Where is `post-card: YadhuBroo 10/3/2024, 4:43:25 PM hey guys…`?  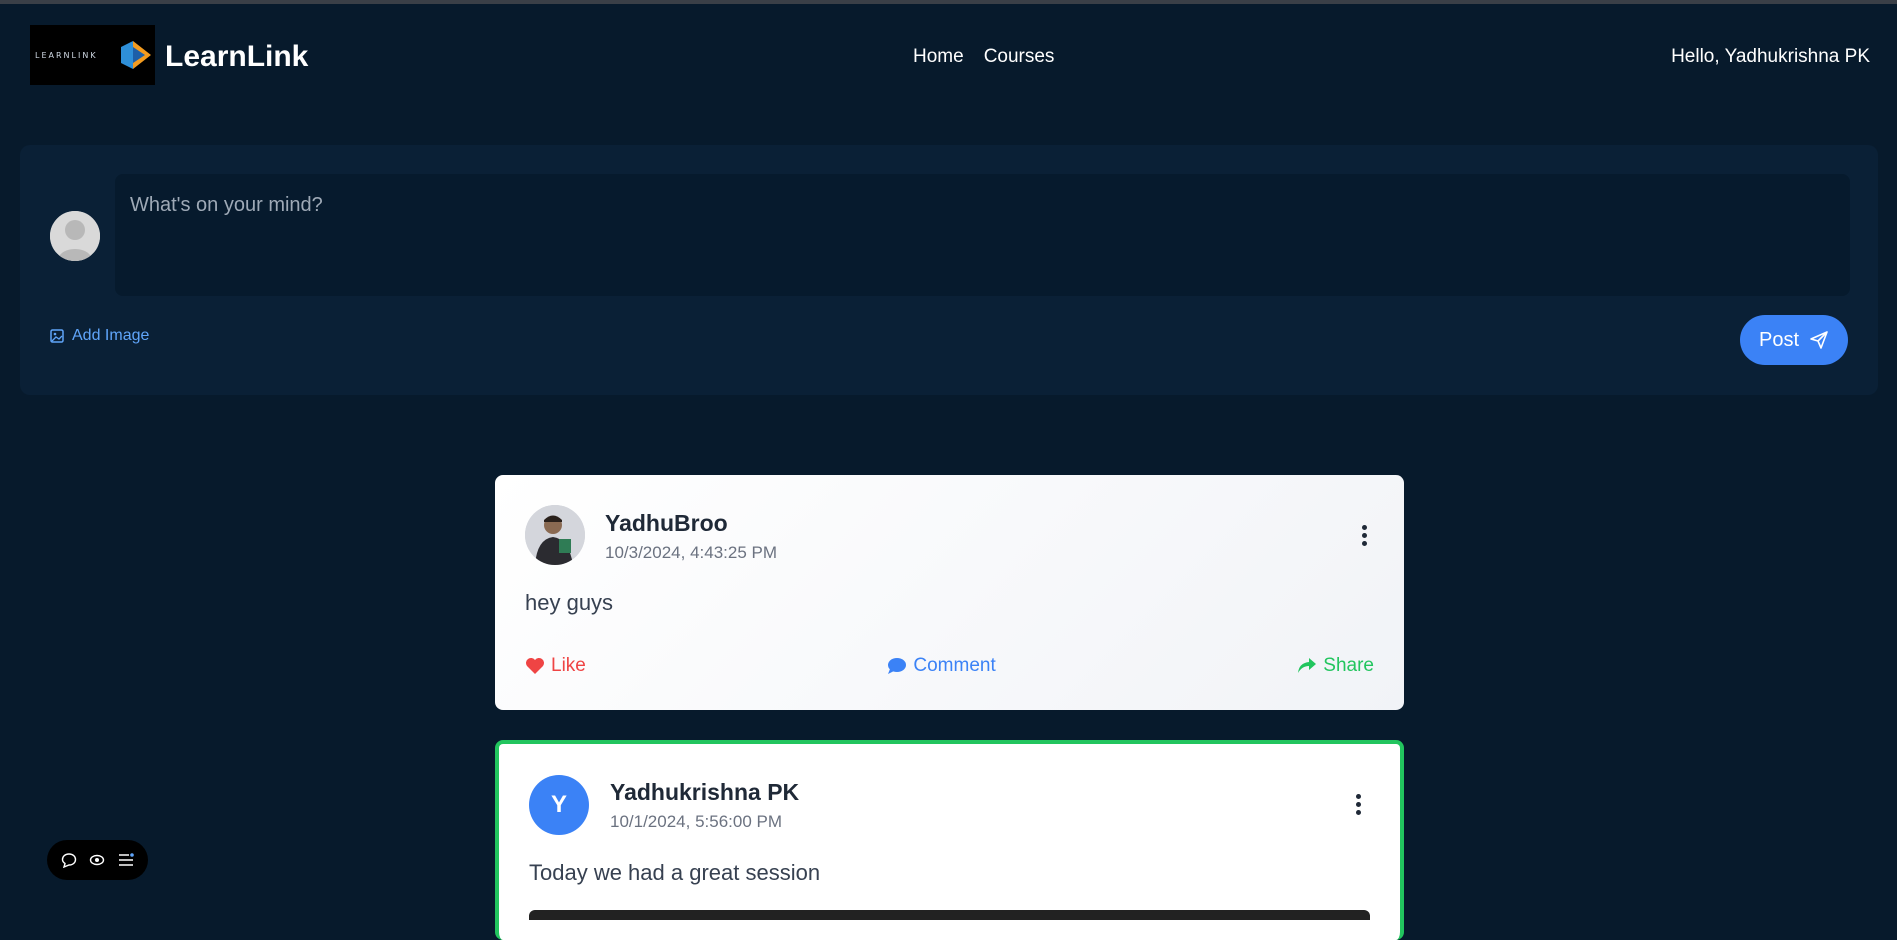 post-card: YadhuBroo 10/3/2024, 4:43:25 PM hey guys… is located at coordinates (949, 592).